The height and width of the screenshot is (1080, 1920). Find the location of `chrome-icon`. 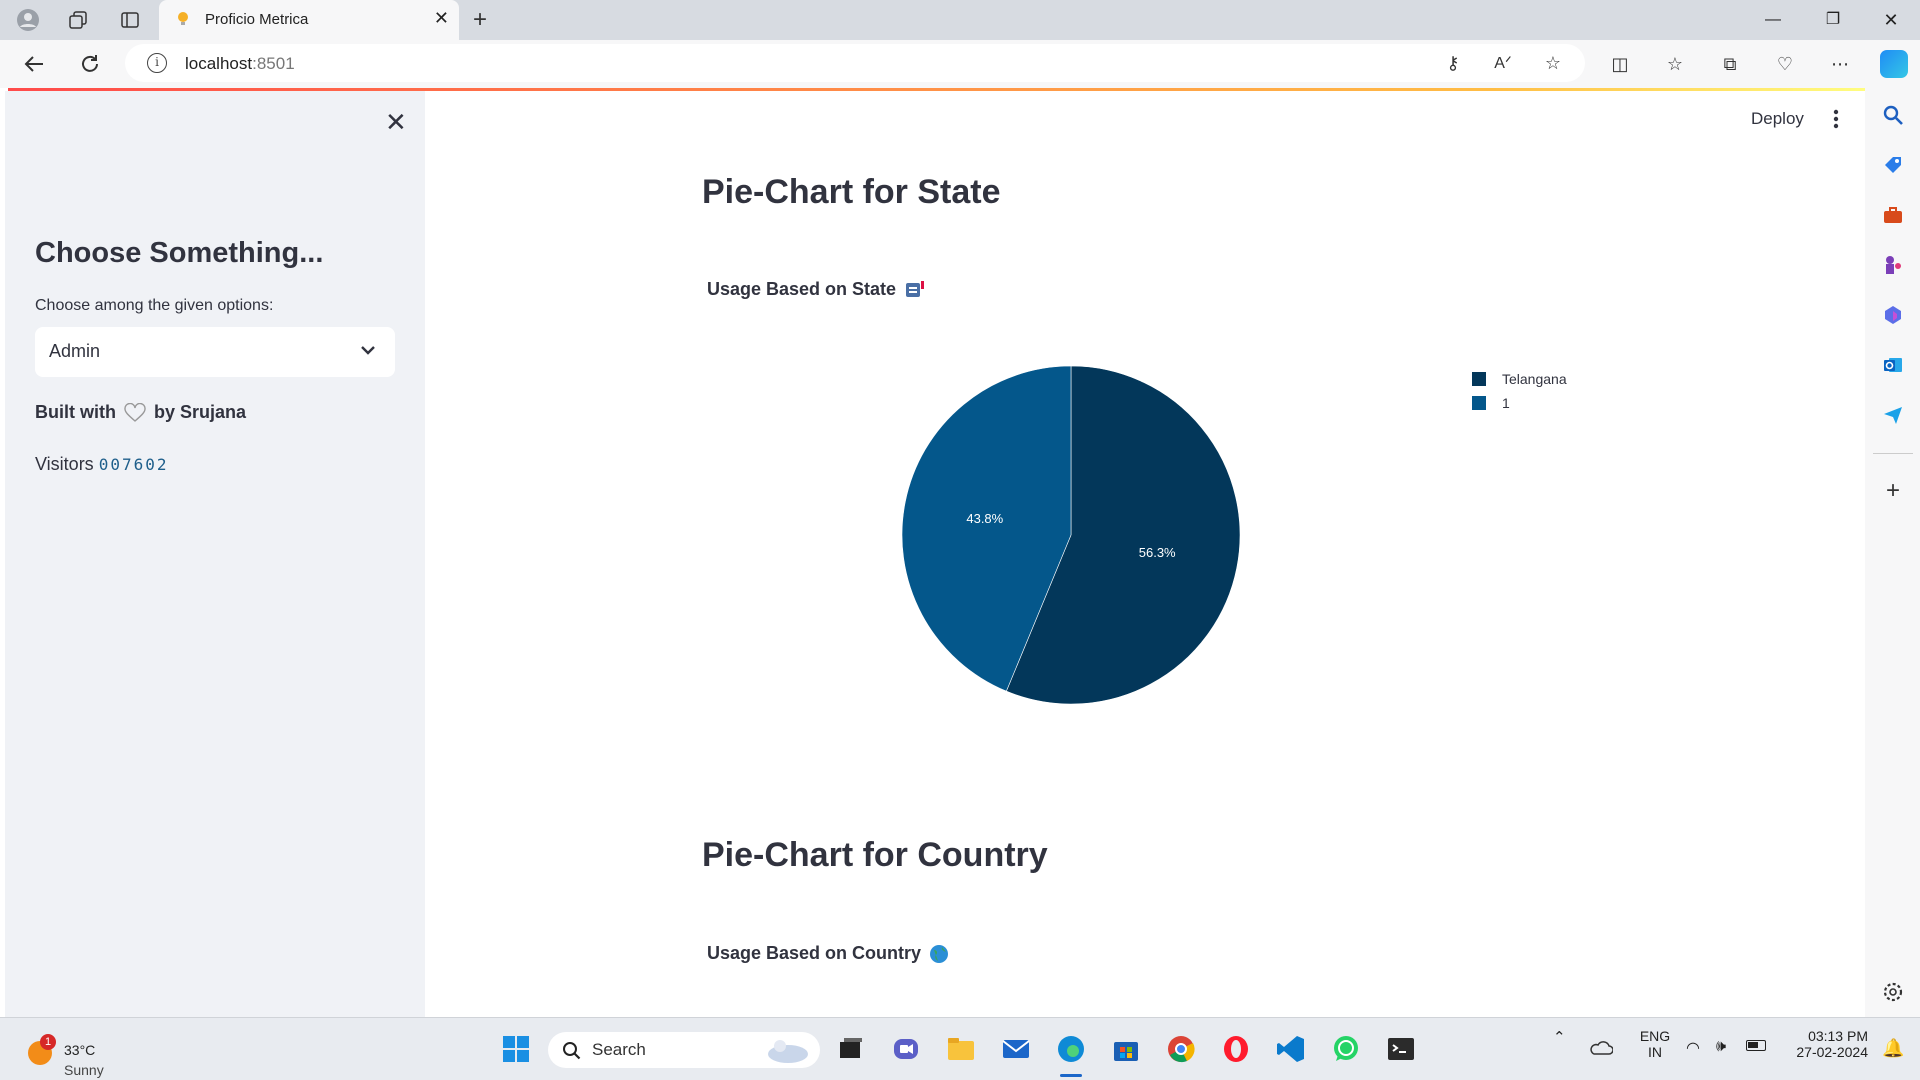

chrome-icon is located at coordinates (1181, 1049).